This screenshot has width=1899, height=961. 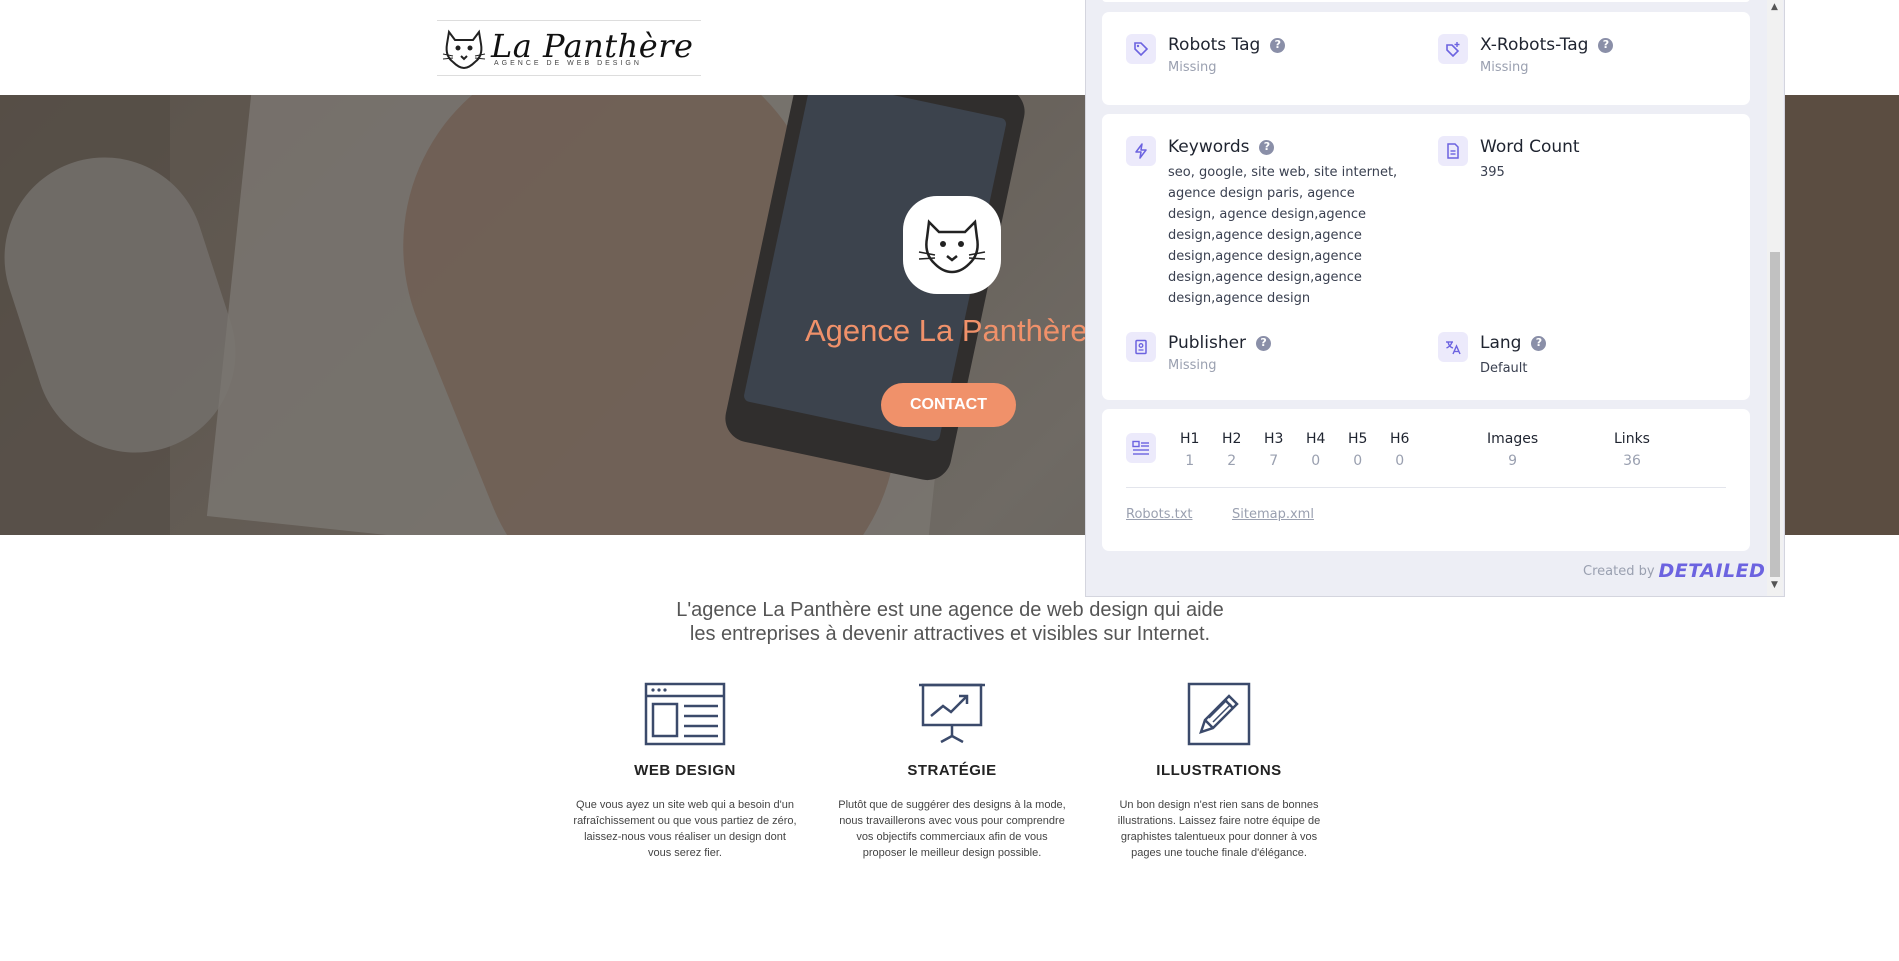 I want to click on heading-label: H4, so click(x=1316, y=439).